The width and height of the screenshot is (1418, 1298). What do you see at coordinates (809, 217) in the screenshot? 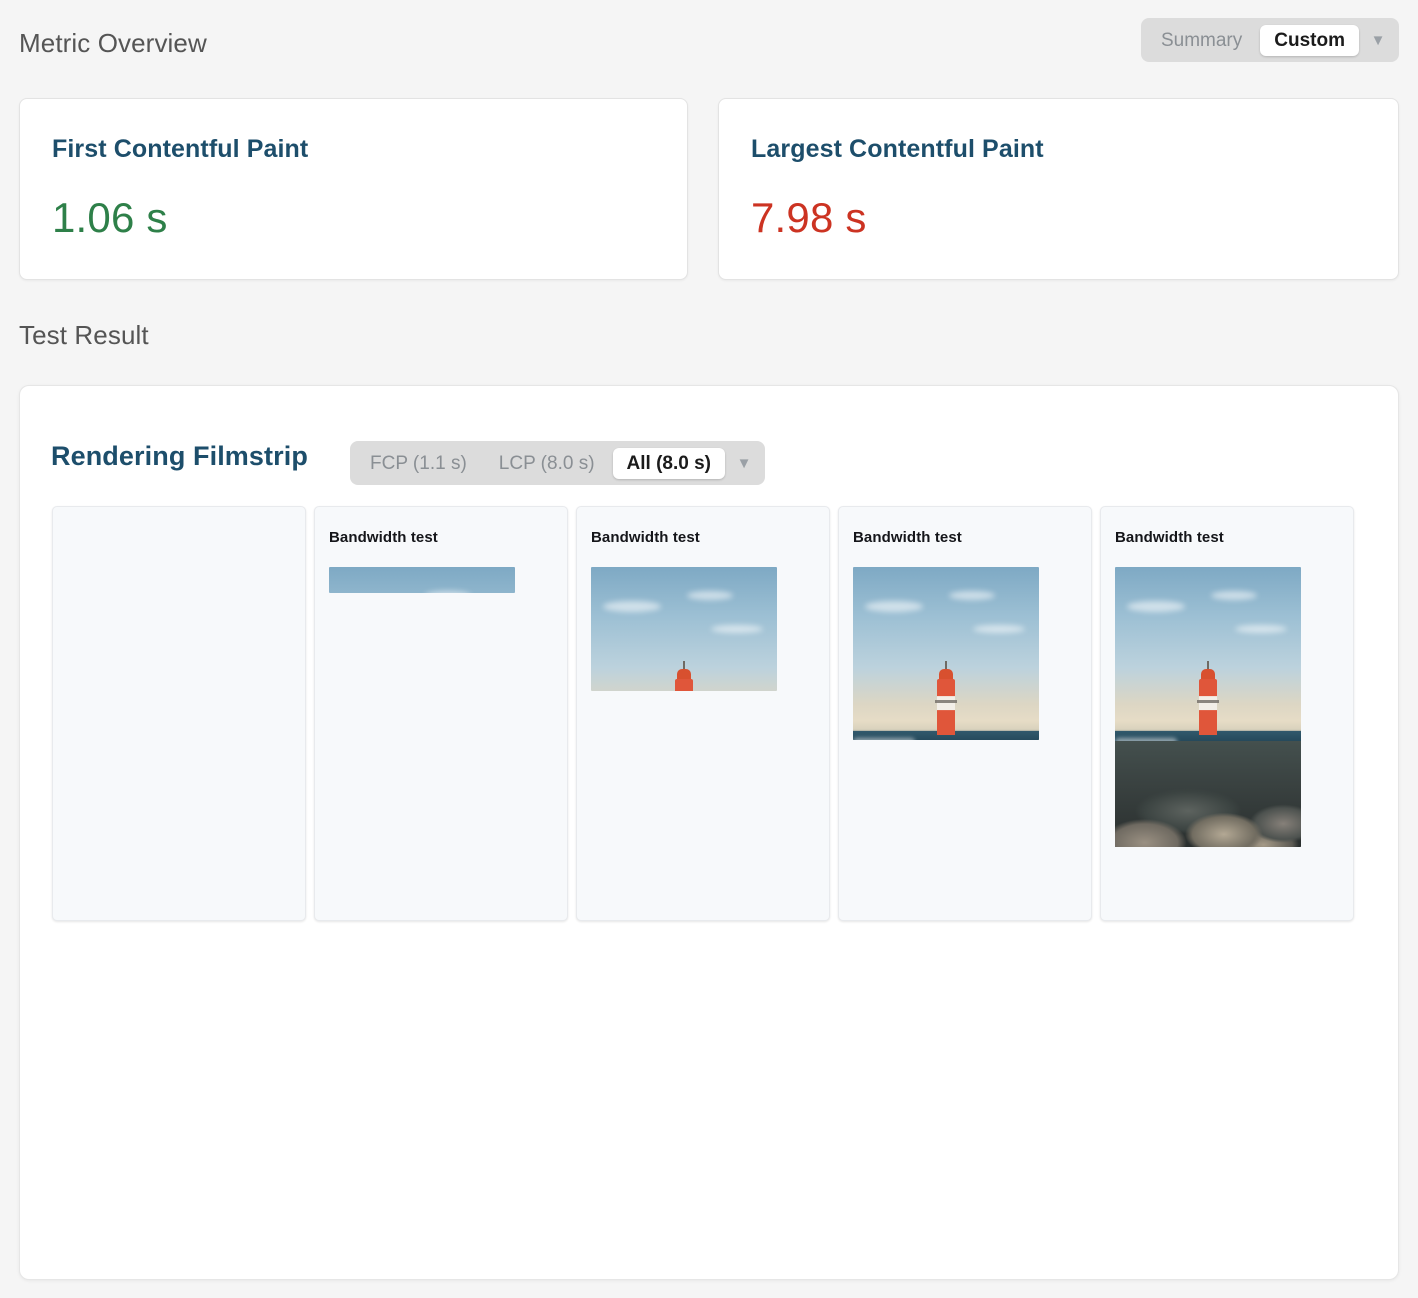
I see `metric-card-value: 7.98 s` at bounding box center [809, 217].